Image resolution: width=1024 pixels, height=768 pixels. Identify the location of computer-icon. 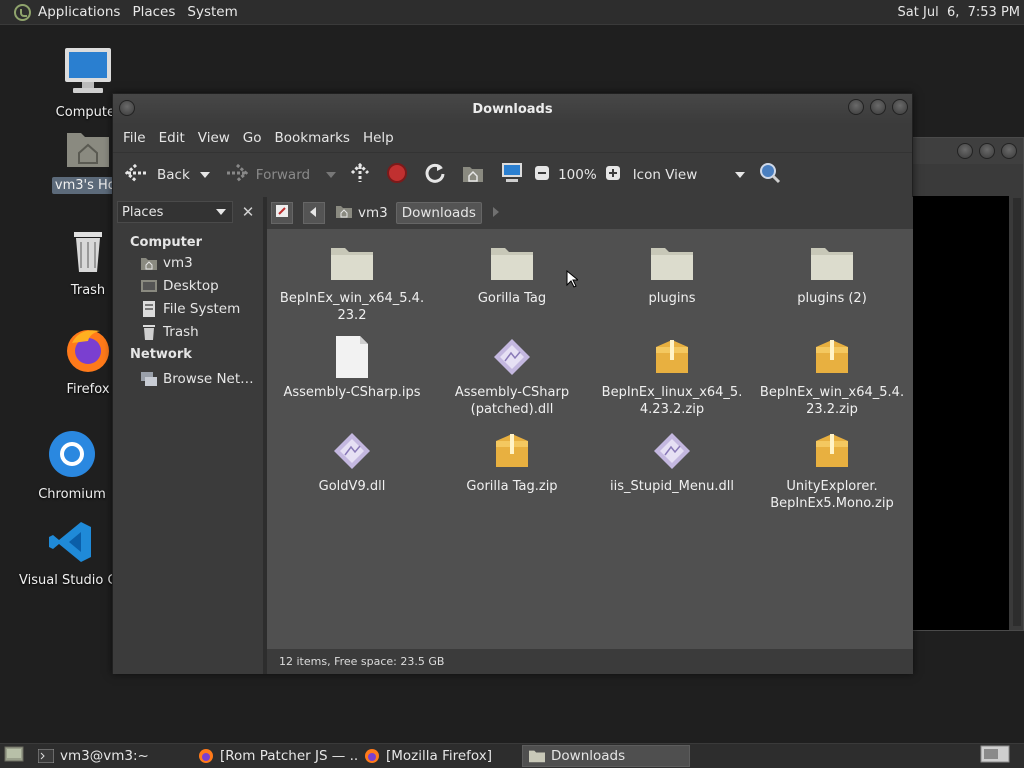
(88, 73).